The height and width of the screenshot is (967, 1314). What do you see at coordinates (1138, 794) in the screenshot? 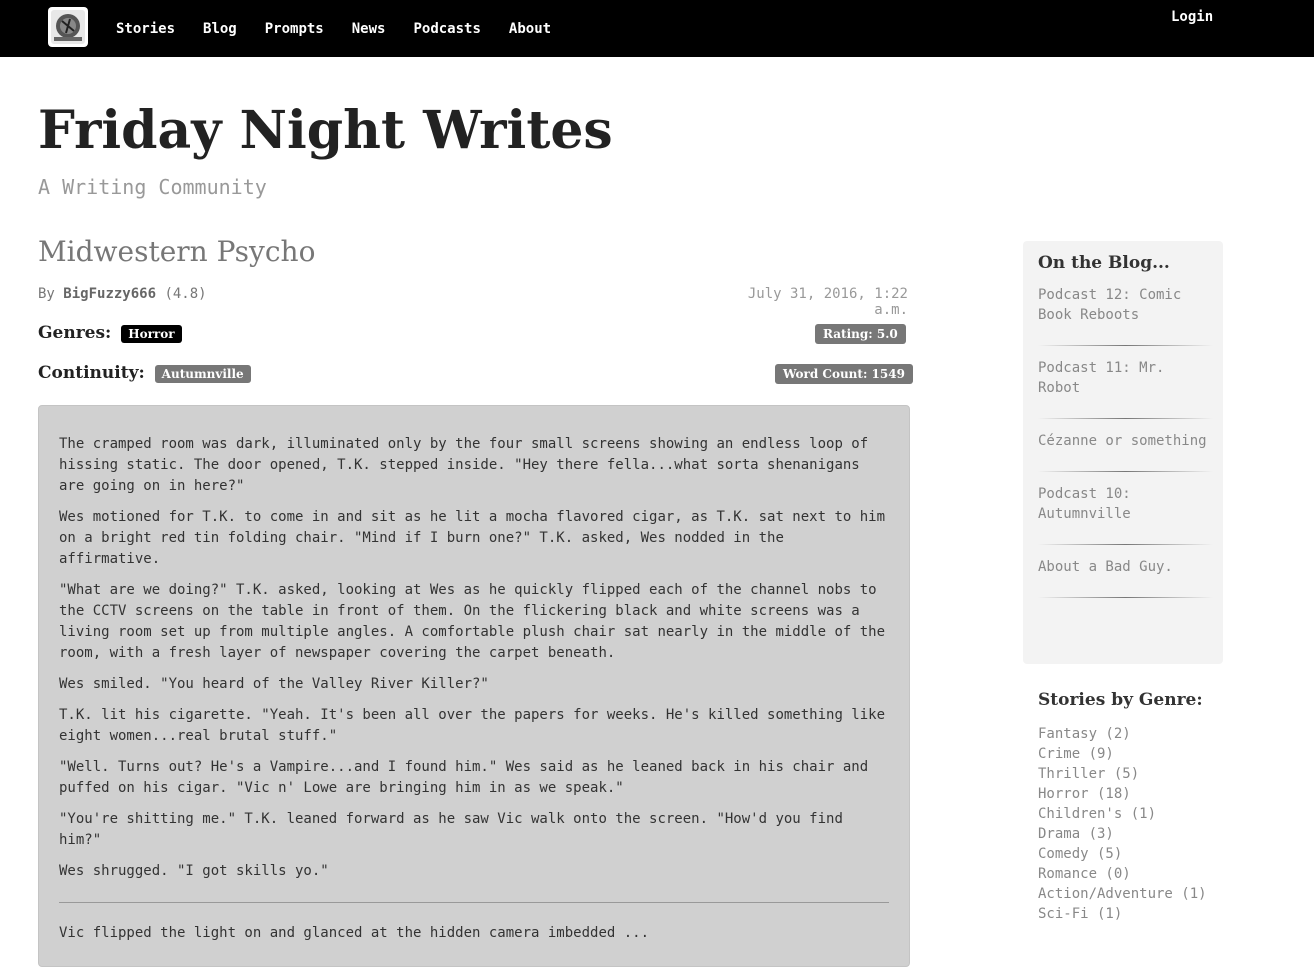
I see `genre-link-horror: Horror (18)` at bounding box center [1138, 794].